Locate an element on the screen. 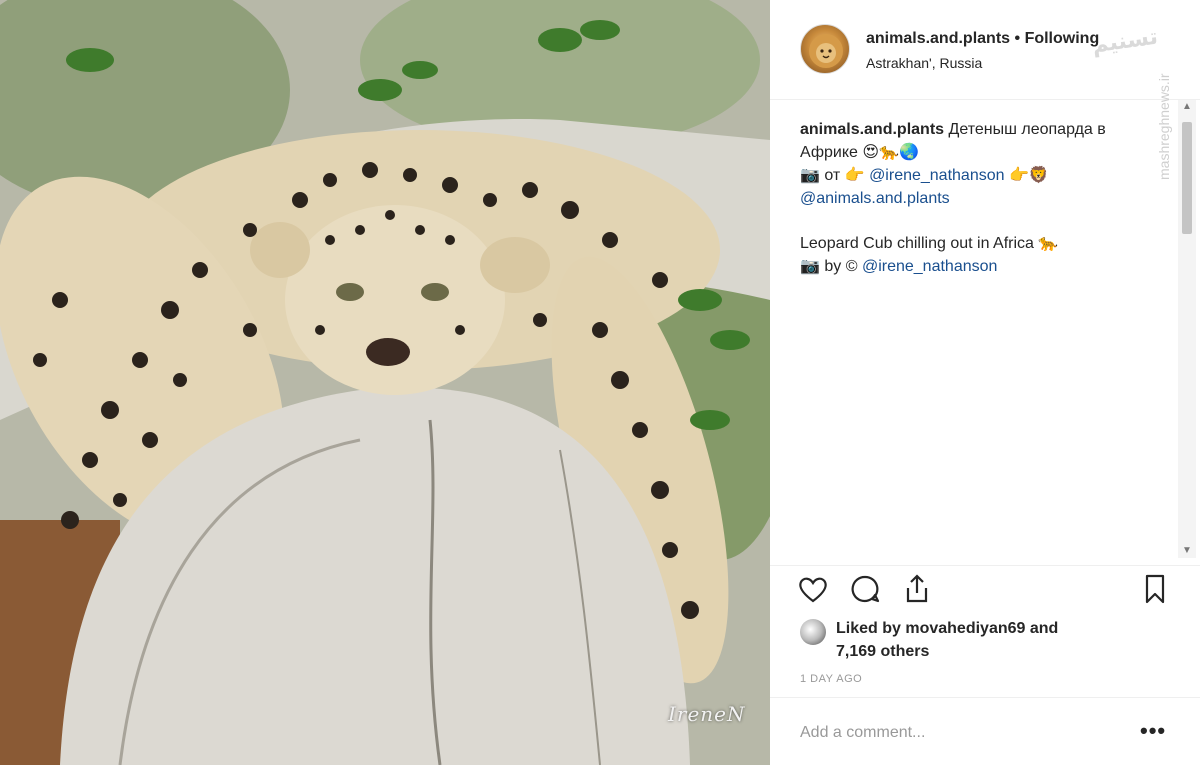  scroll-up-arrow-icon: ▲ is located at coordinates (1187, 107).